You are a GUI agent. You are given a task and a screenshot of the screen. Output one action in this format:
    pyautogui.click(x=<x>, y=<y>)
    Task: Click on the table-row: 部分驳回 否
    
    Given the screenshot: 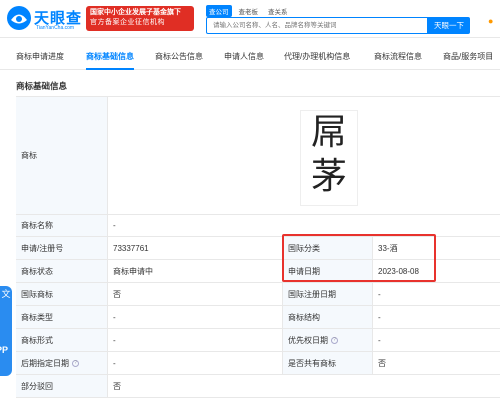 What is the action you would take?
    pyautogui.click(x=258, y=386)
    